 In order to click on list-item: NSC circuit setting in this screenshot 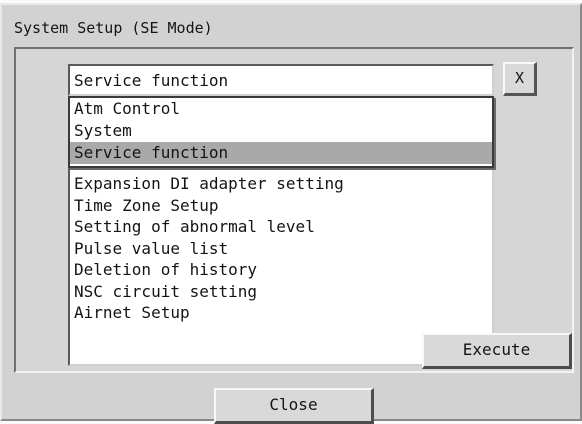, I will do `click(281, 292)`.